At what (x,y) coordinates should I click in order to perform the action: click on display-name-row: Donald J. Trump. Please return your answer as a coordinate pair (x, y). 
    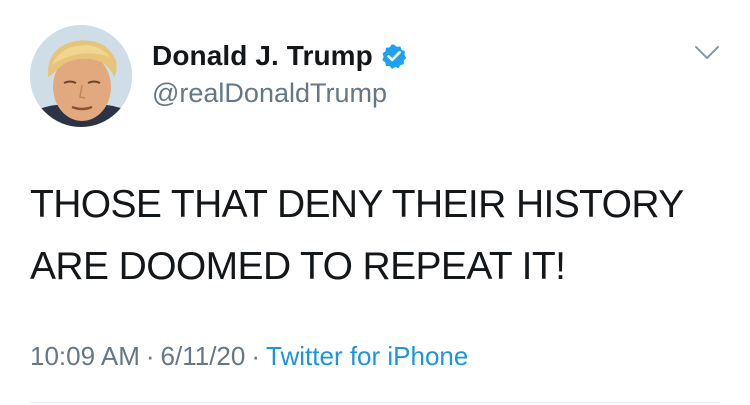
    Looking at the image, I should click on (279, 56).